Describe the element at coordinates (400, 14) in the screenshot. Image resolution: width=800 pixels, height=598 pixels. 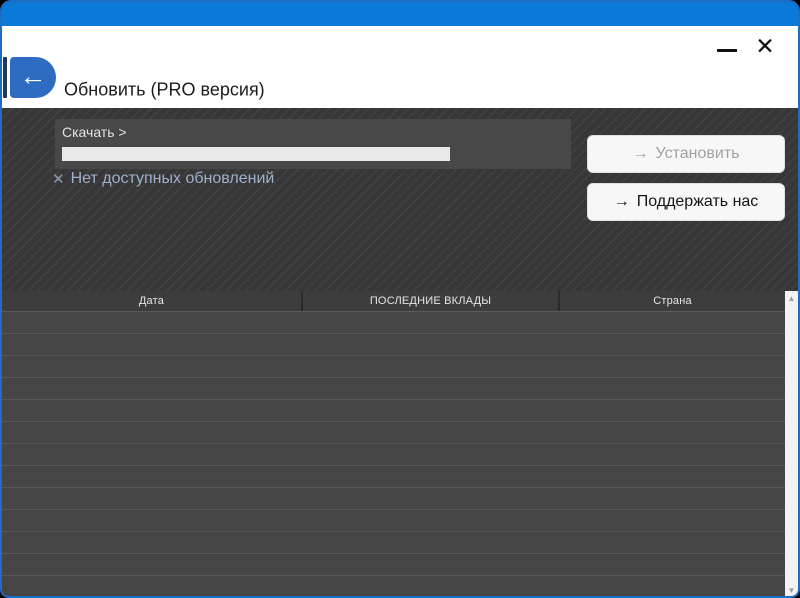
I see `titlebar` at that location.